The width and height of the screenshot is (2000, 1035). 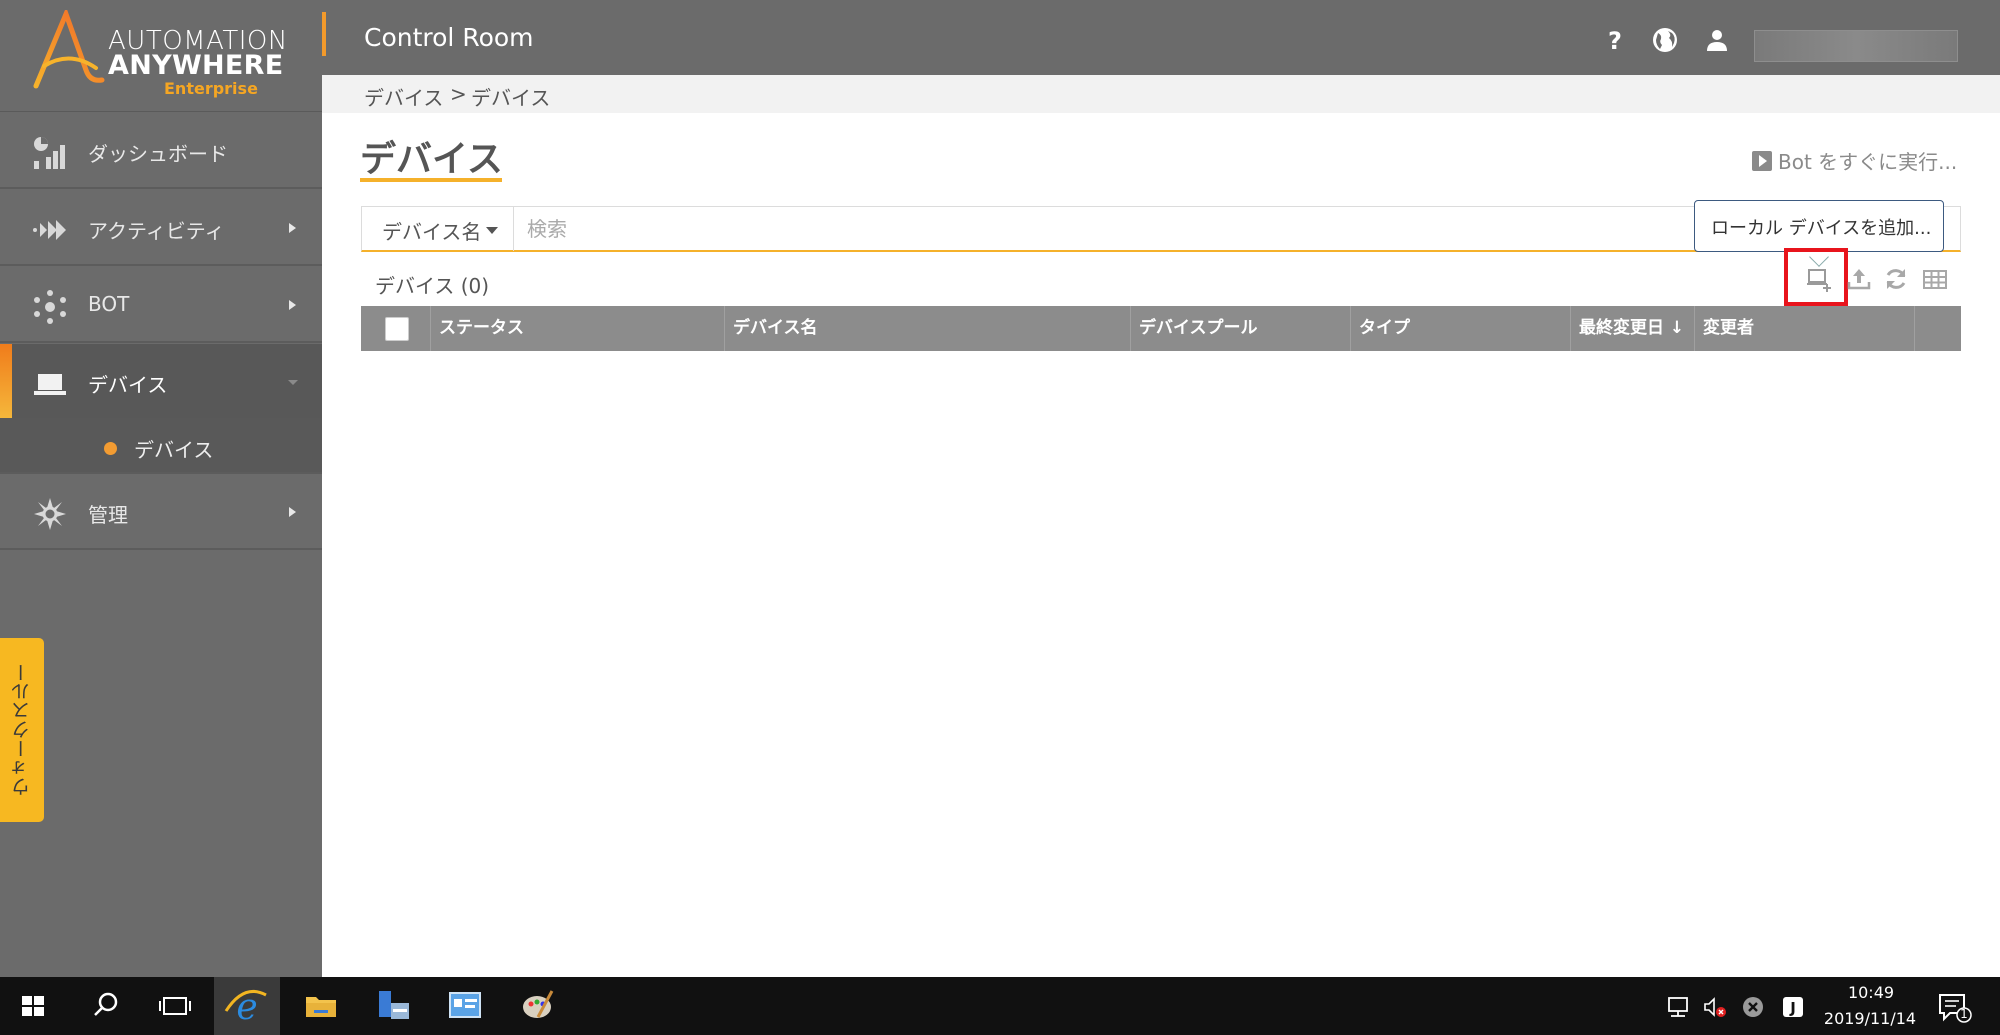 What do you see at coordinates (69, 49) in the screenshot?
I see `automation-anywhere-logo-icon` at bounding box center [69, 49].